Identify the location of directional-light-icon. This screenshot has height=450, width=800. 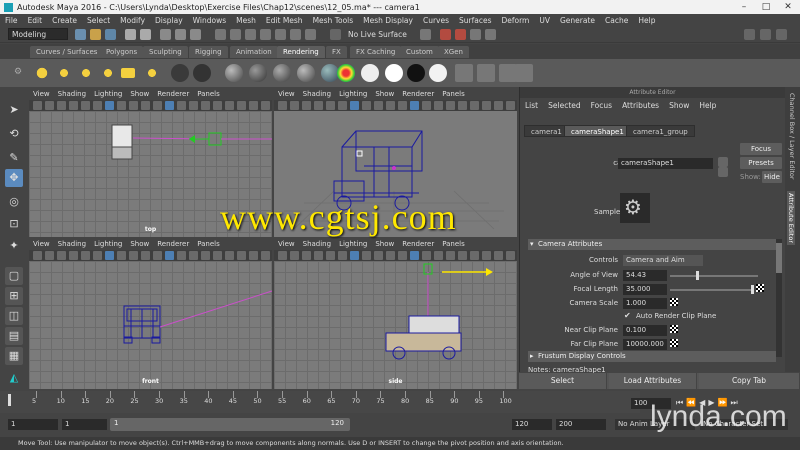
(64, 73).